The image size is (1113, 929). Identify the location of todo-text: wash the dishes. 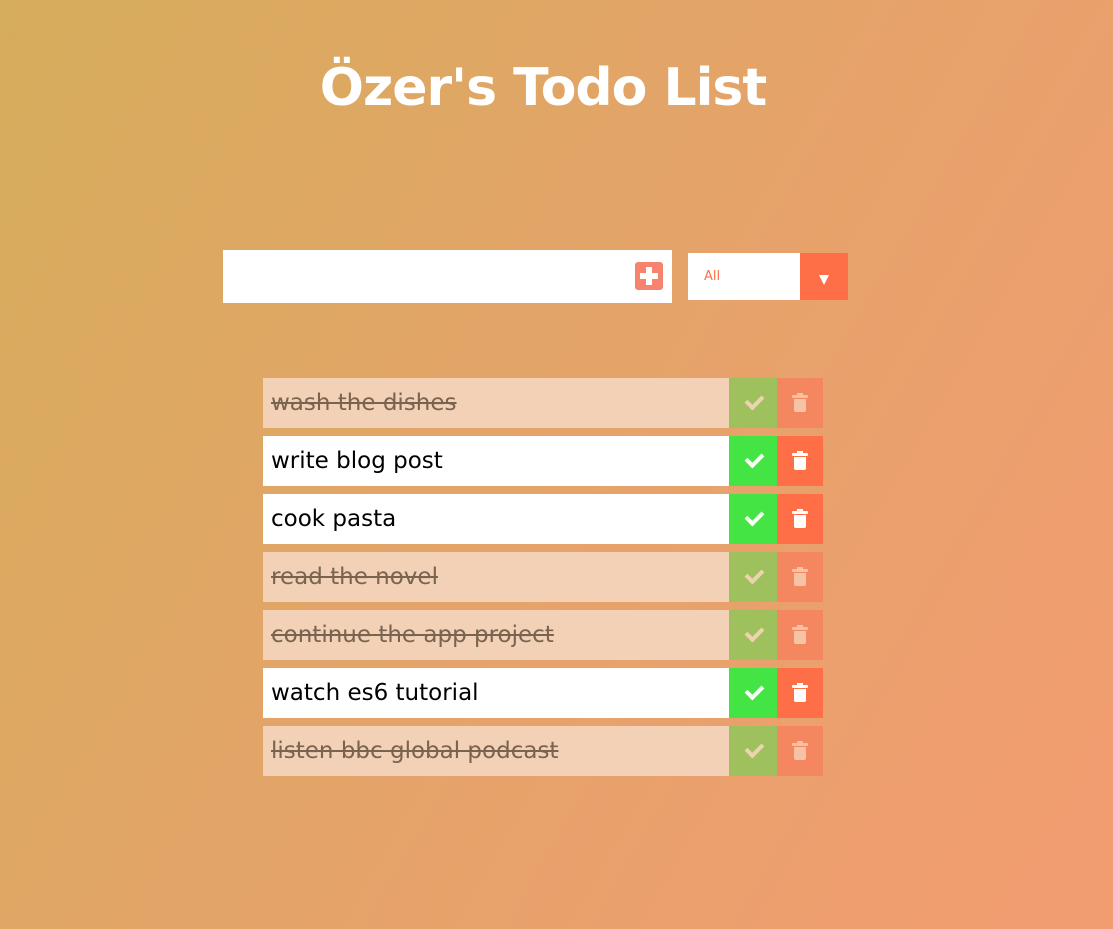
(364, 403).